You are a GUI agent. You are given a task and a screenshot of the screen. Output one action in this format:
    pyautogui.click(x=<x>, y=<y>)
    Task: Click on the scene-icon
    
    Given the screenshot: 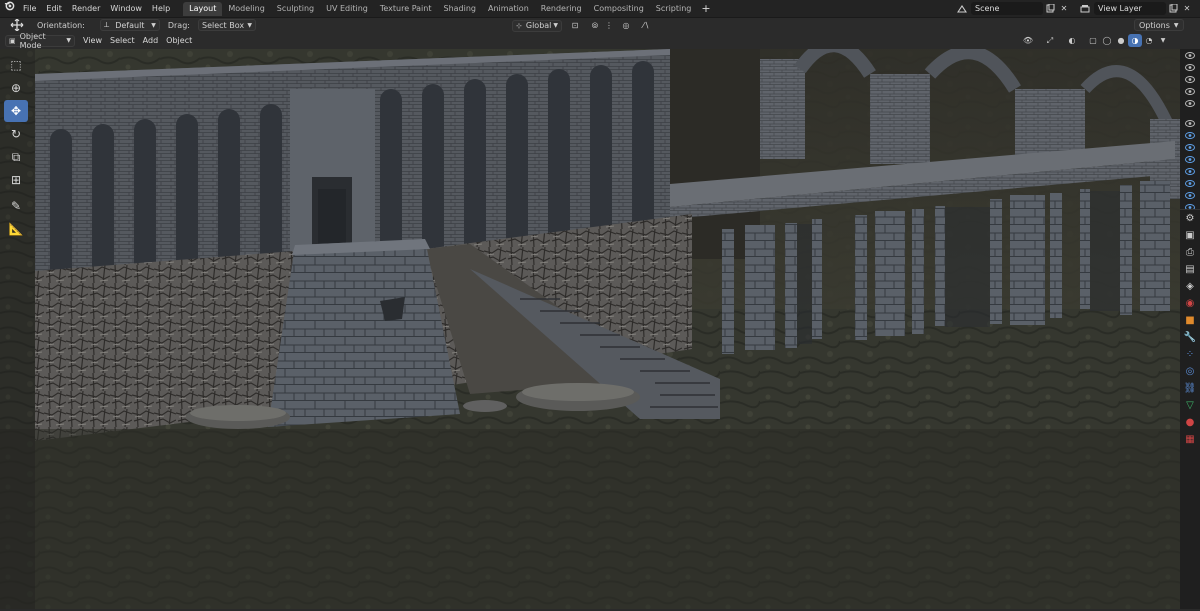 What is the action you would take?
    pyautogui.click(x=962, y=8)
    